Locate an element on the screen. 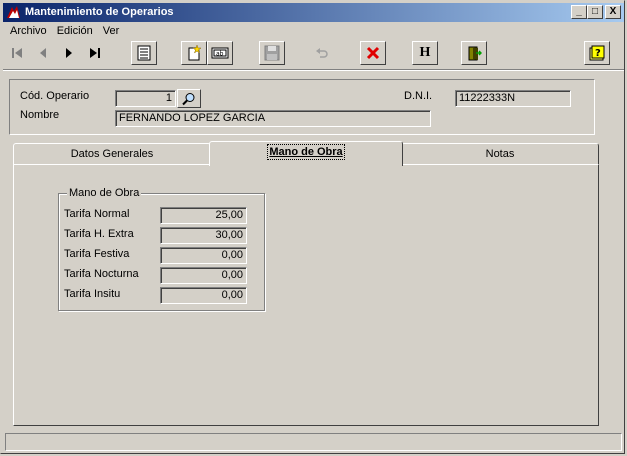  h-icon: H is located at coordinates (425, 52).